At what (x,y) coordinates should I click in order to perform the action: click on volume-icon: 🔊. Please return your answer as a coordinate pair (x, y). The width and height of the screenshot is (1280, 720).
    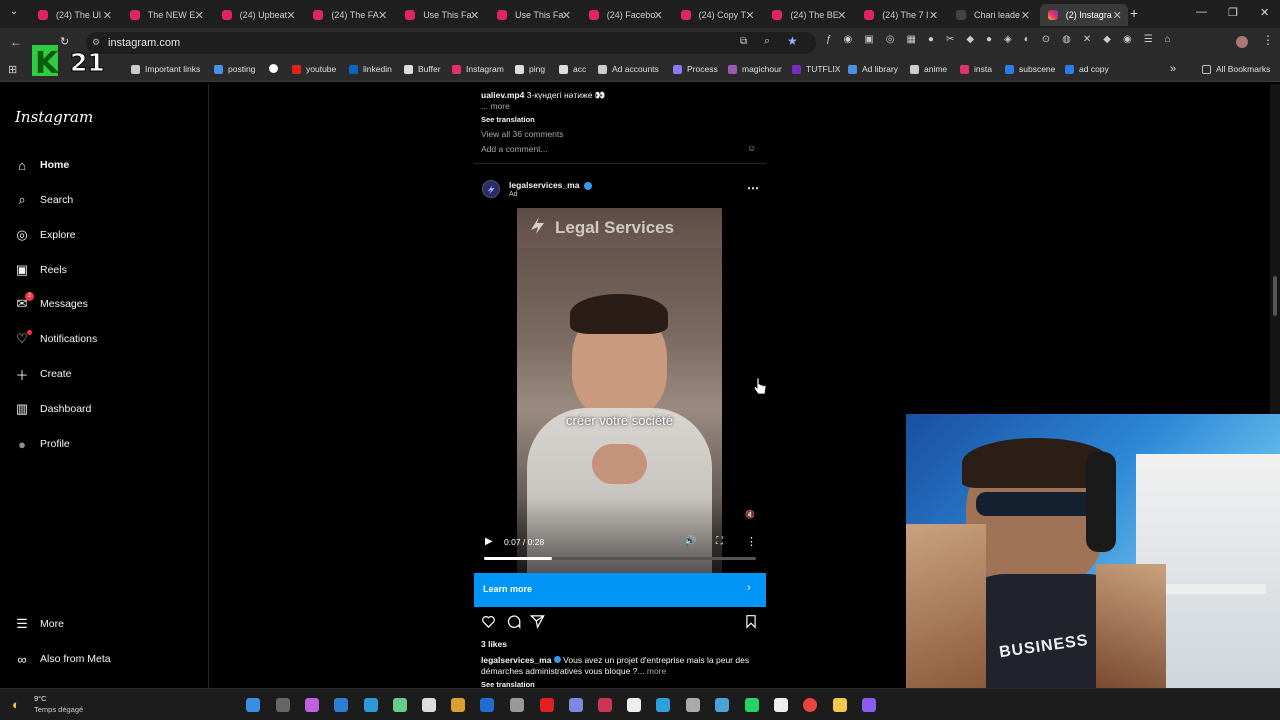
    Looking at the image, I should click on (690, 541).